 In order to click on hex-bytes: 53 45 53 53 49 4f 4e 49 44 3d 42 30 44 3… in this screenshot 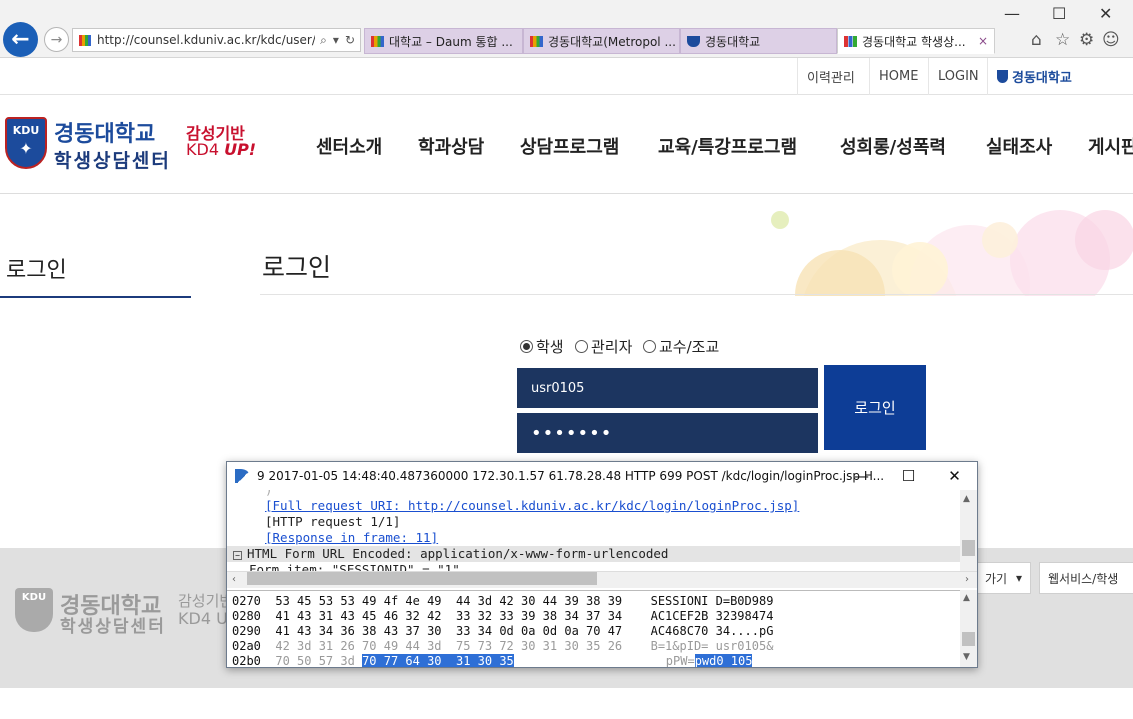, I will do `click(449, 601)`.